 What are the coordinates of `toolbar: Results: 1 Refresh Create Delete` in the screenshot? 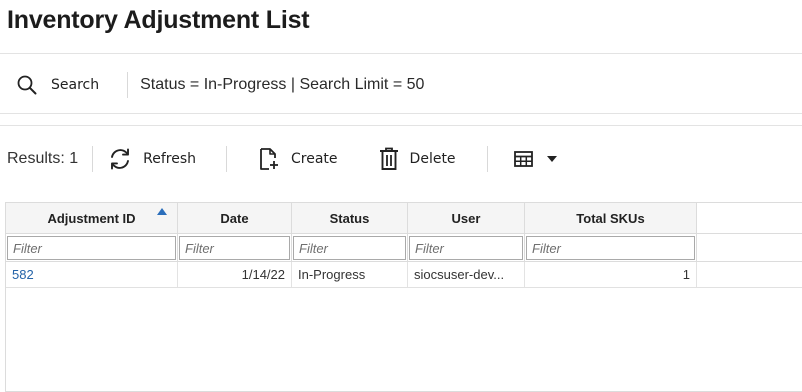 It's located at (401, 159).